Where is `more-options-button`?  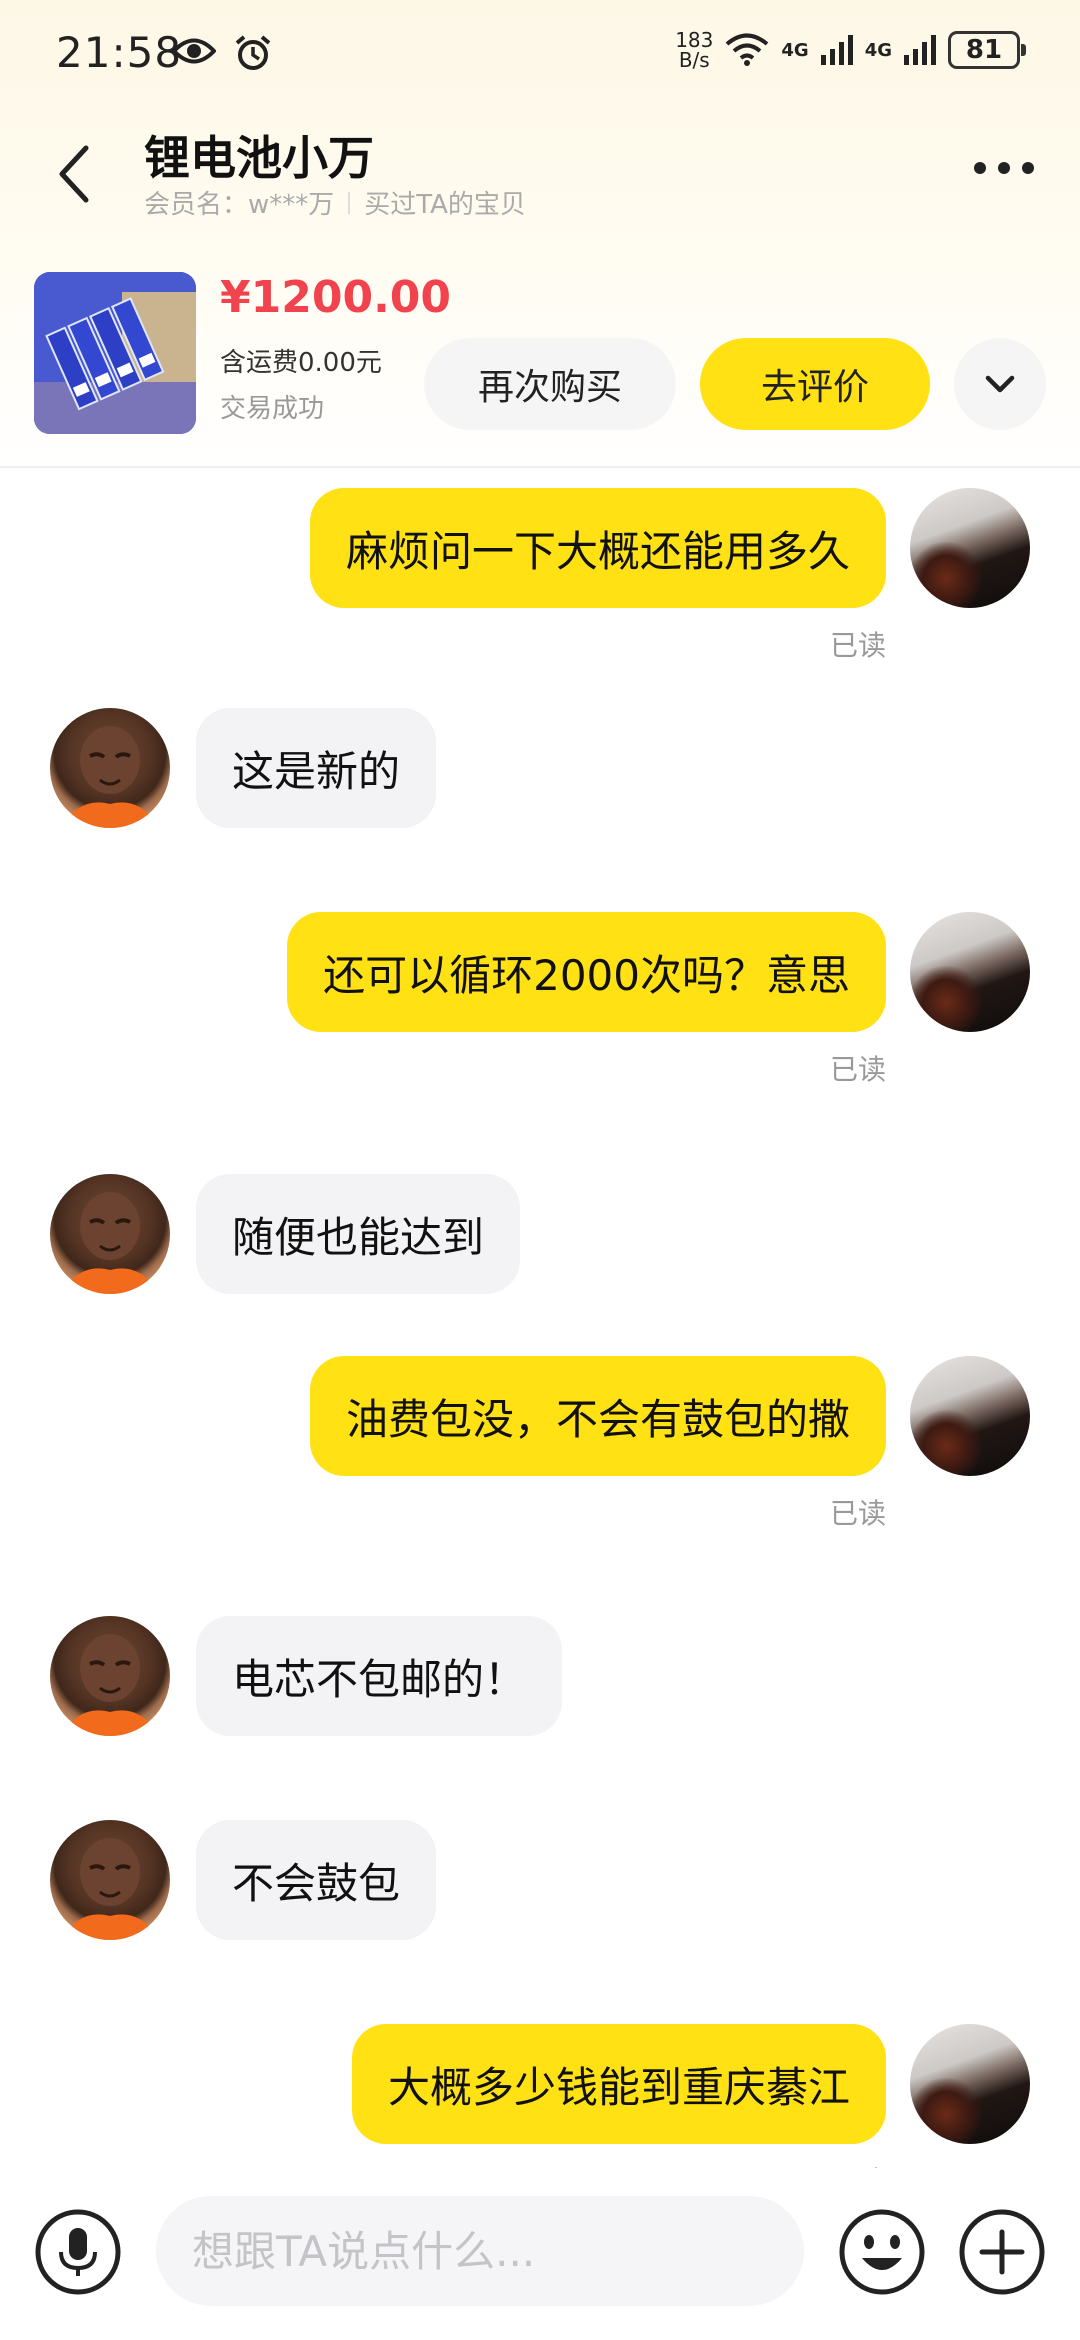
more-options-button is located at coordinates (1004, 168).